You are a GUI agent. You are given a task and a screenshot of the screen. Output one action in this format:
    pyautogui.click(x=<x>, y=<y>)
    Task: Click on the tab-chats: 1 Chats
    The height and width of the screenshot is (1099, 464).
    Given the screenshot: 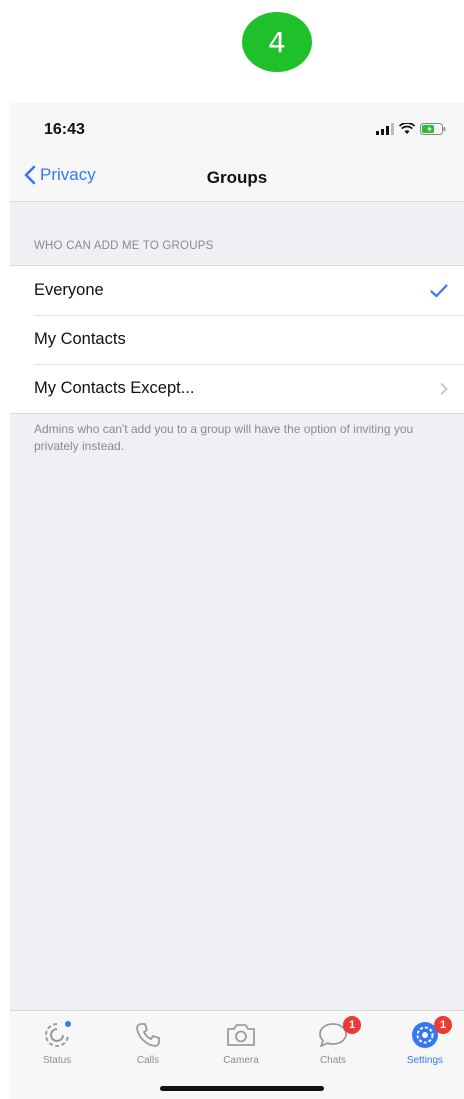 What is the action you would take?
    pyautogui.click(x=333, y=1041)
    